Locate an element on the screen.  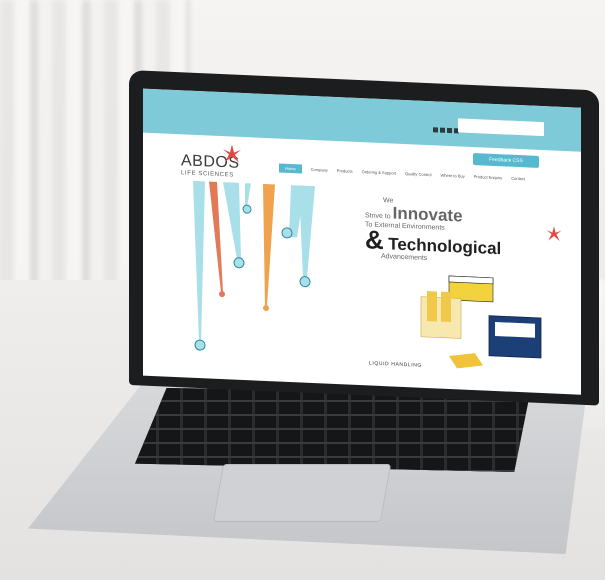
nav-where-to-buy: Where to Buy is located at coordinates (453, 176).